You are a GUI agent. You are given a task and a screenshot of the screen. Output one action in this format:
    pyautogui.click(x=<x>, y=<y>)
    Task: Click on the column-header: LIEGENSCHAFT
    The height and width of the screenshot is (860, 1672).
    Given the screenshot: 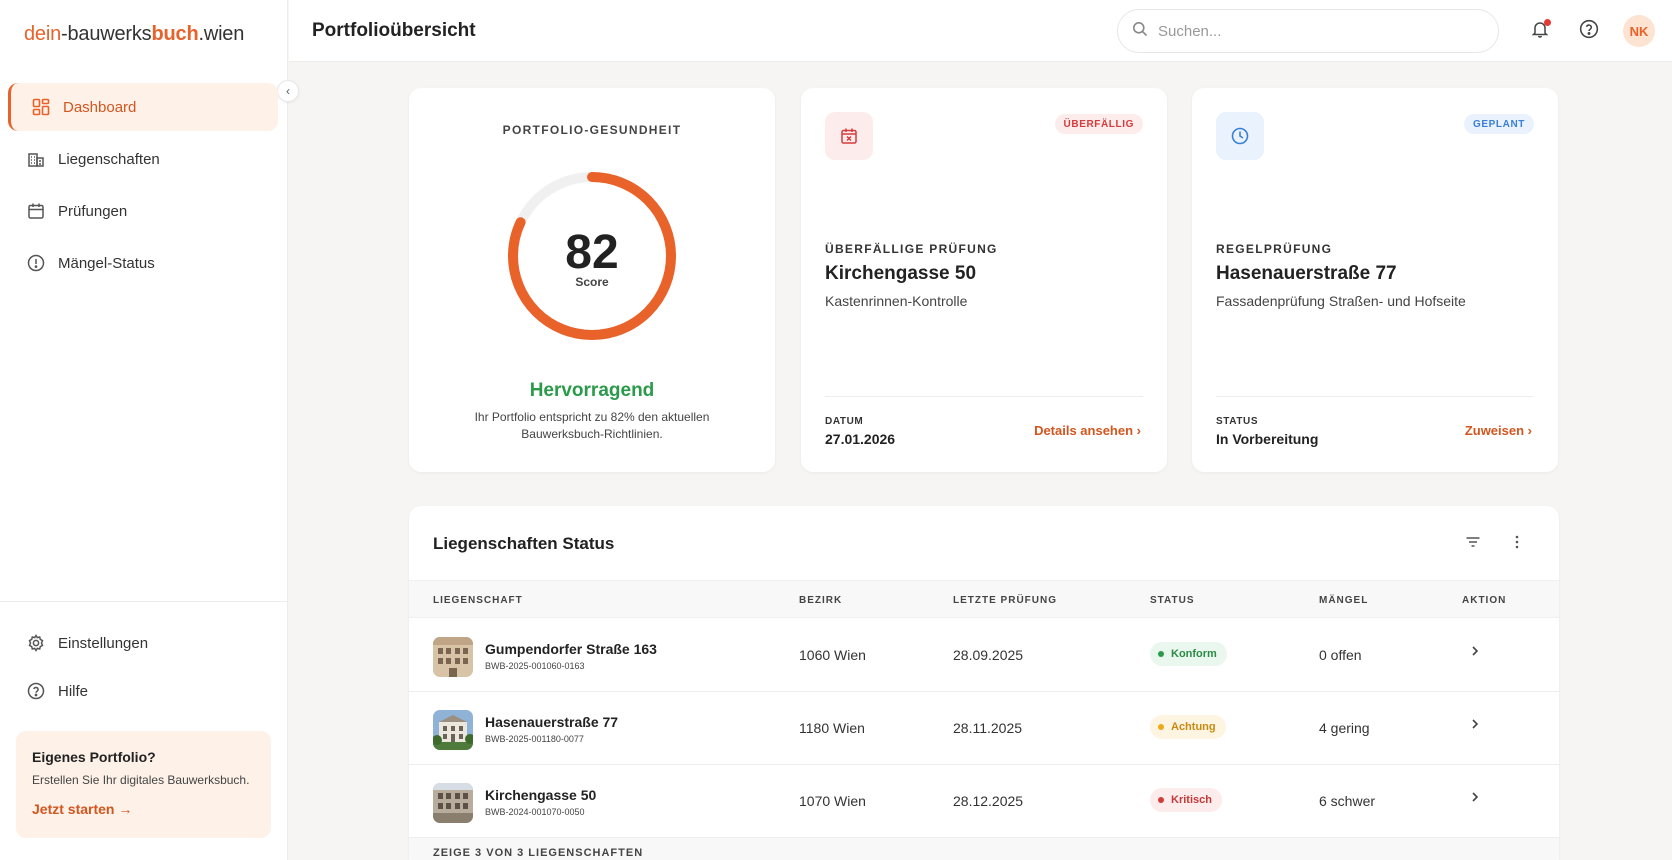 What is the action you would take?
    pyautogui.click(x=478, y=600)
    